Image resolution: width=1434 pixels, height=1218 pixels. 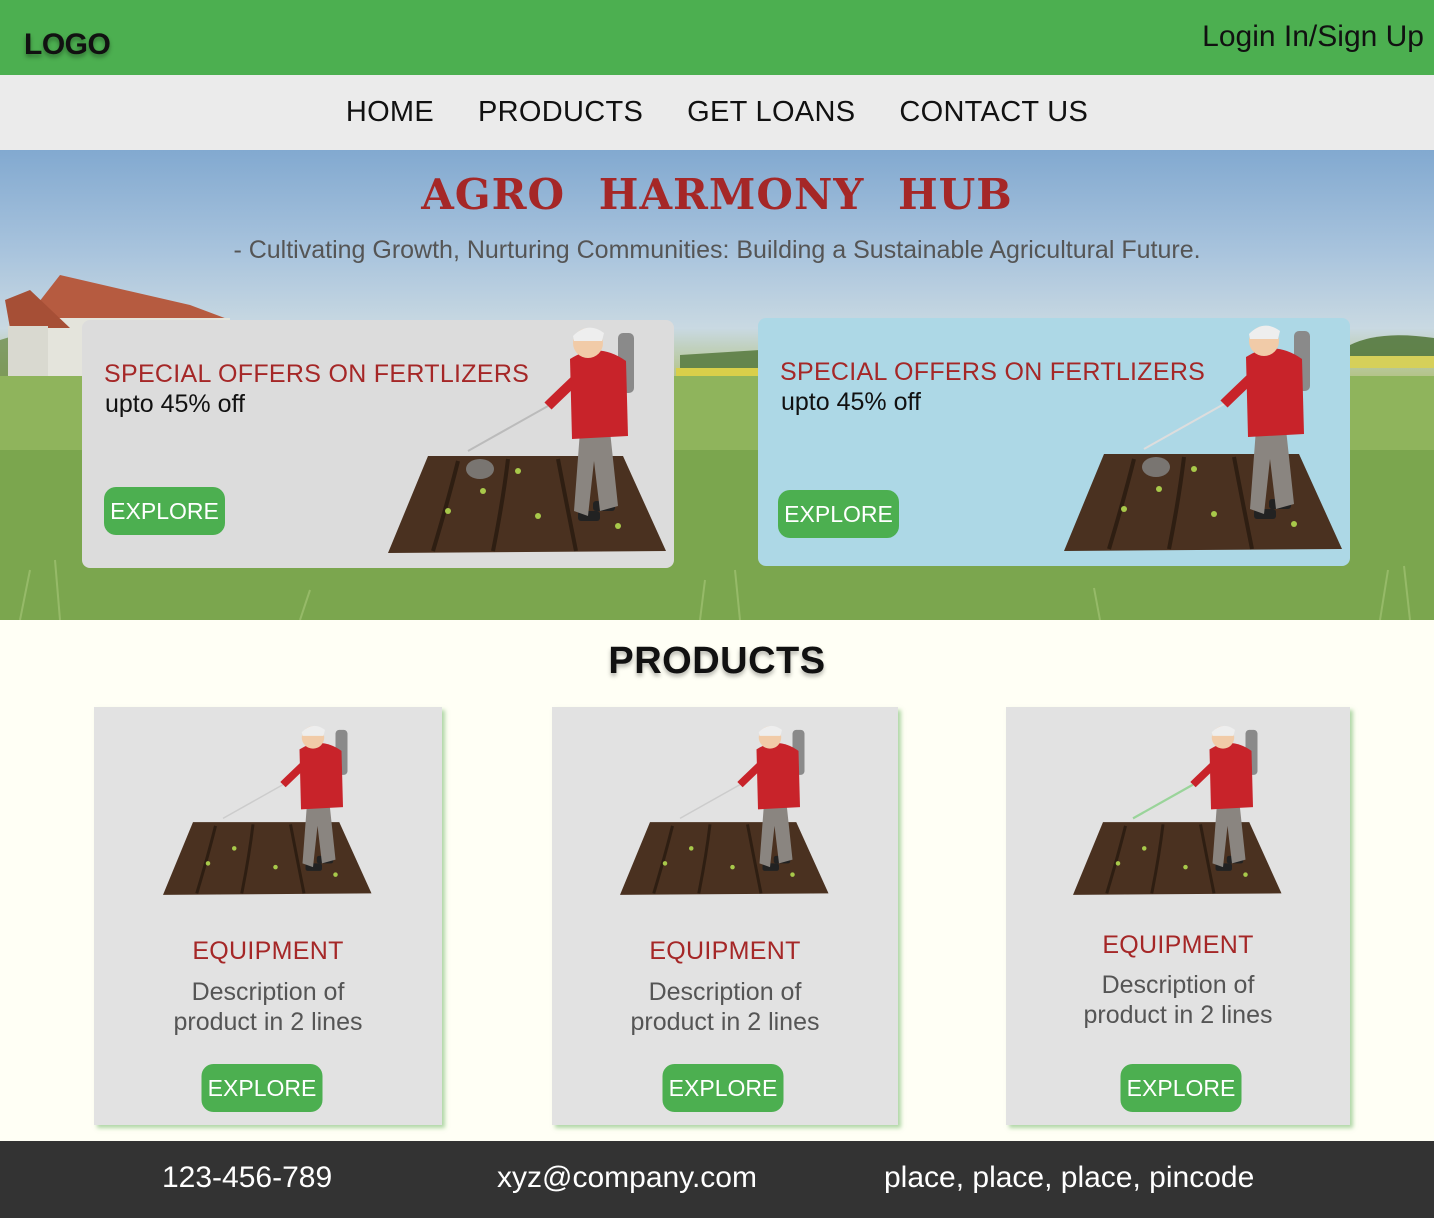 What do you see at coordinates (1313, 37) in the screenshot?
I see `login-signup-link: Login In/Sign Up` at bounding box center [1313, 37].